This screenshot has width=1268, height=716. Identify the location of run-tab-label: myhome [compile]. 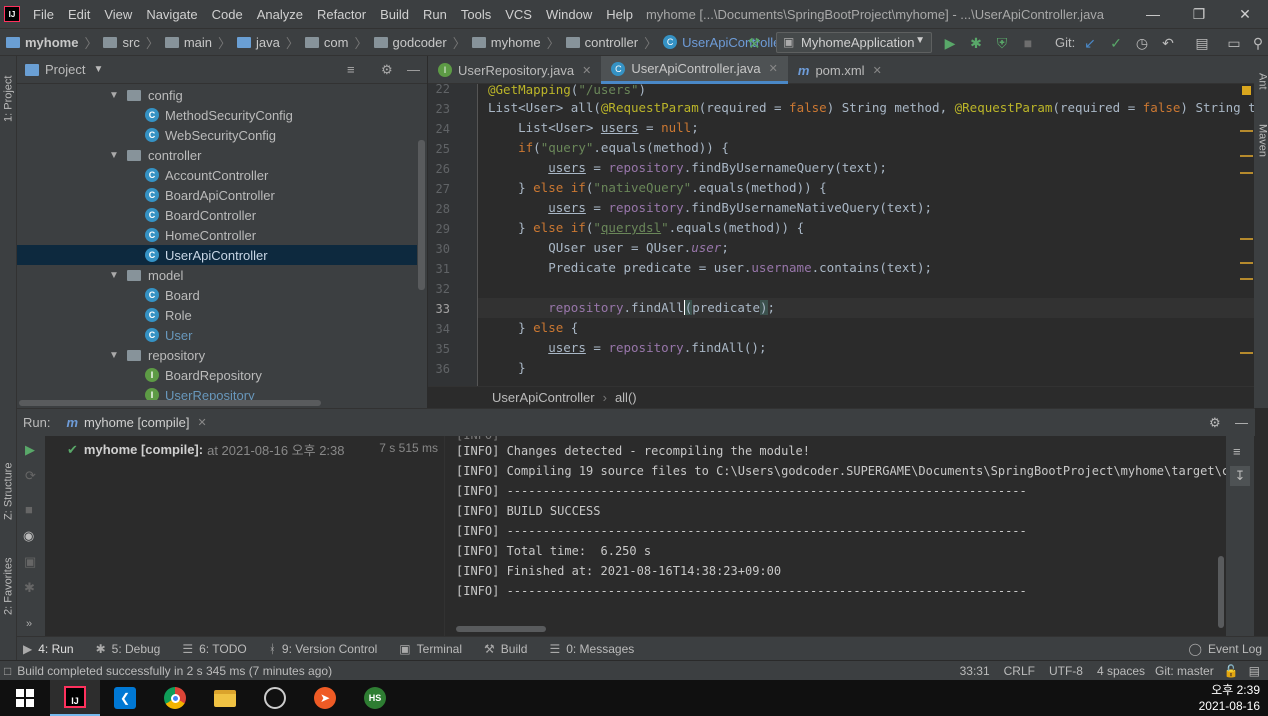
(136, 422).